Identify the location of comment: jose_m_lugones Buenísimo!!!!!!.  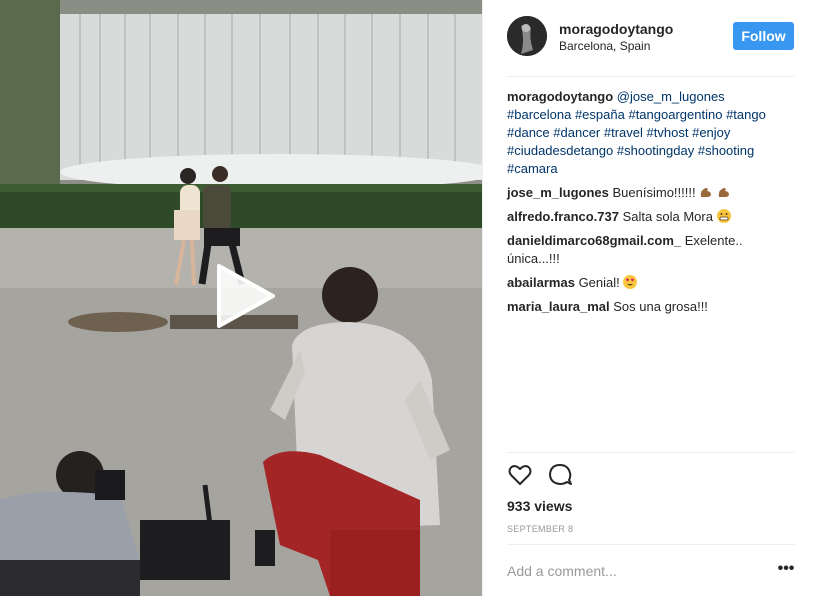
(646, 193).